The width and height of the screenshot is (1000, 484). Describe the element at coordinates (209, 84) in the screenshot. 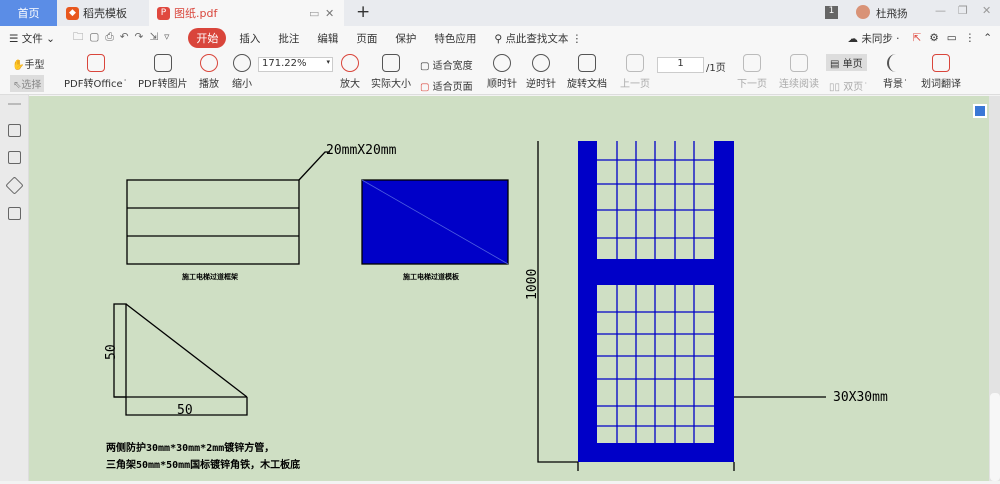

I see `label: 播放` at that location.